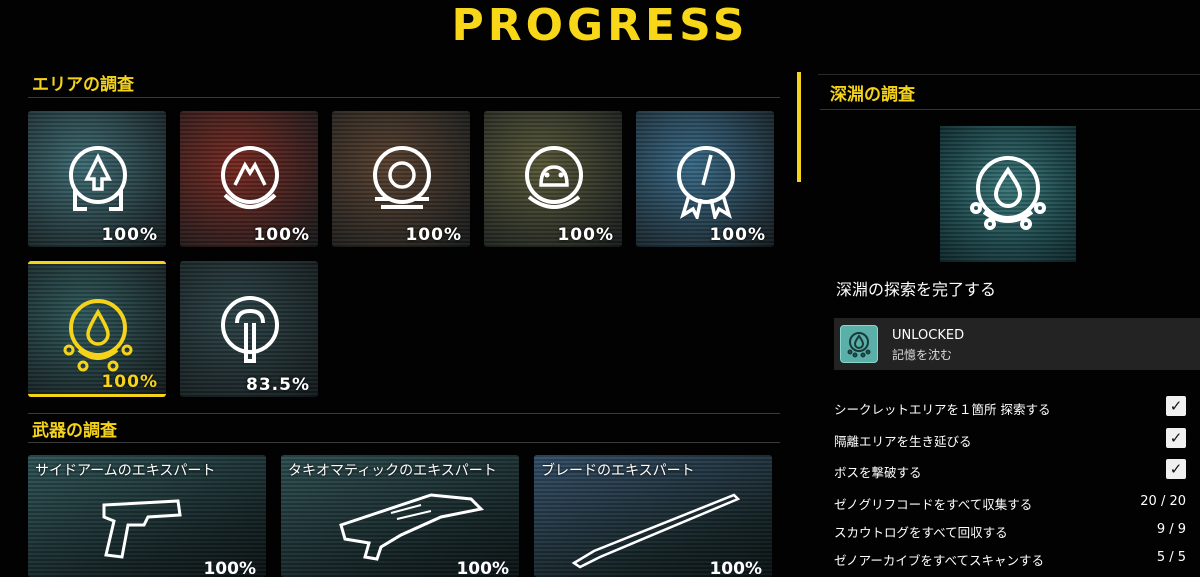 The width and height of the screenshot is (1200, 577). I want to click on ribbon-emblem-icon, so click(706, 181).